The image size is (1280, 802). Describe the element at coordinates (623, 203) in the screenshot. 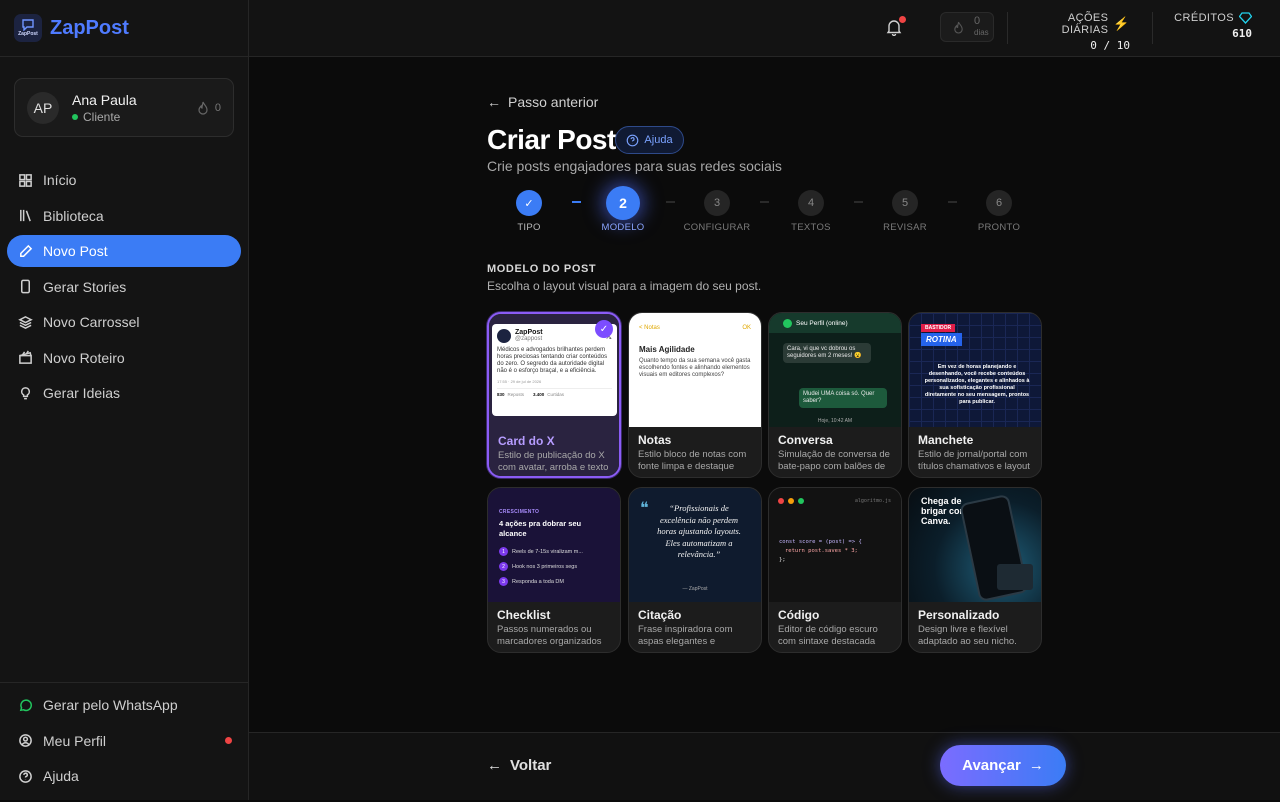

I see `step-circle: 2` at that location.